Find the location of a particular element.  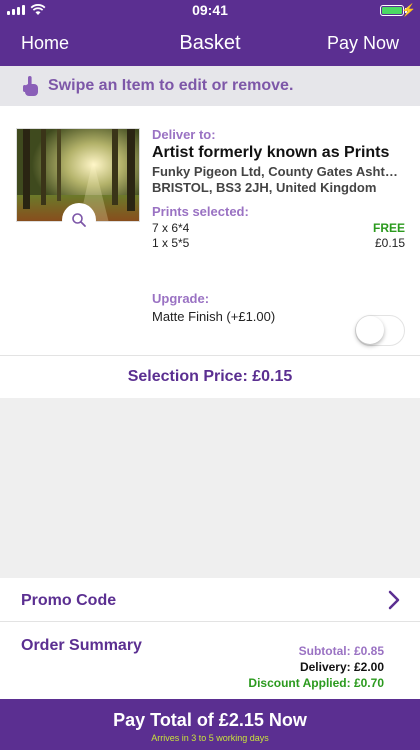

status-time: 09:41 is located at coordinates (210, 10).